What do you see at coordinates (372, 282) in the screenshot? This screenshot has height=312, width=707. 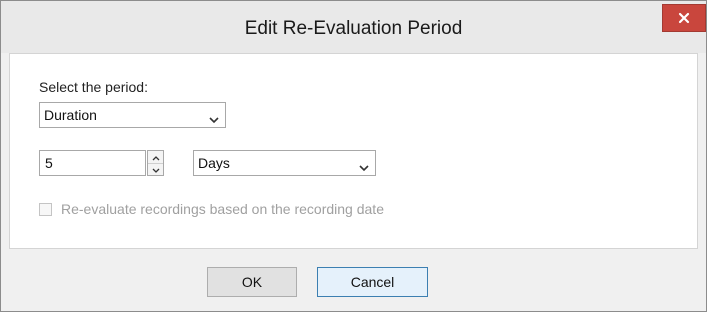 I see `cancel-button: Cancel` at bounding box center [372, 282].